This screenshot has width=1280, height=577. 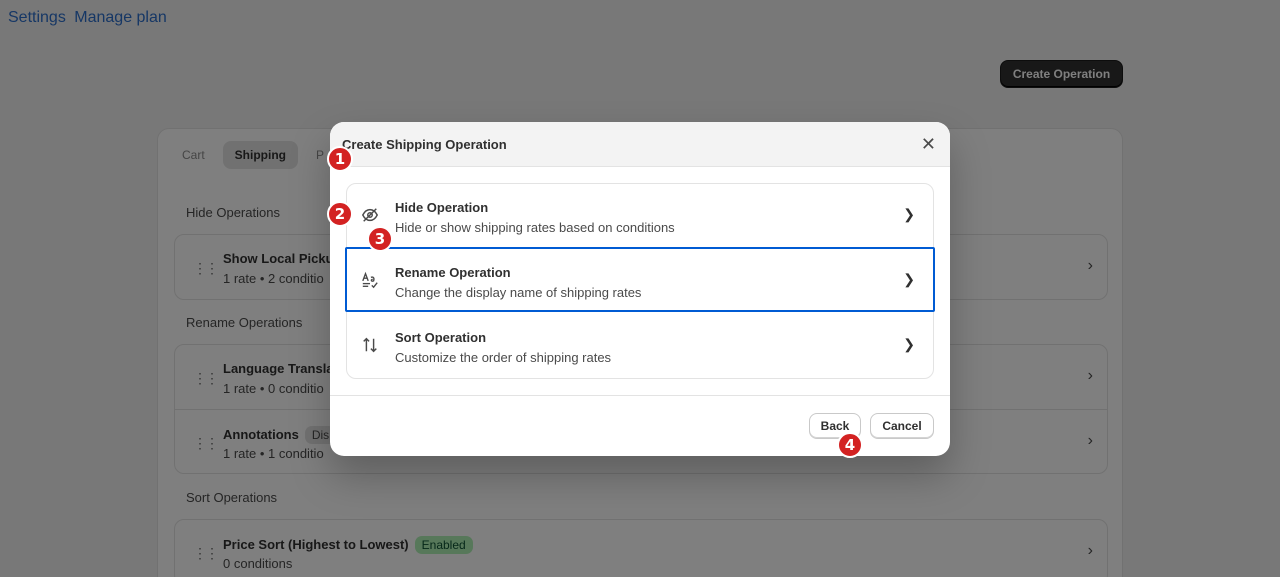 What do you see at coordinates (340, 214) in the screenshot?
I see `marker-badge: 2` at bounding box center [340, 214].